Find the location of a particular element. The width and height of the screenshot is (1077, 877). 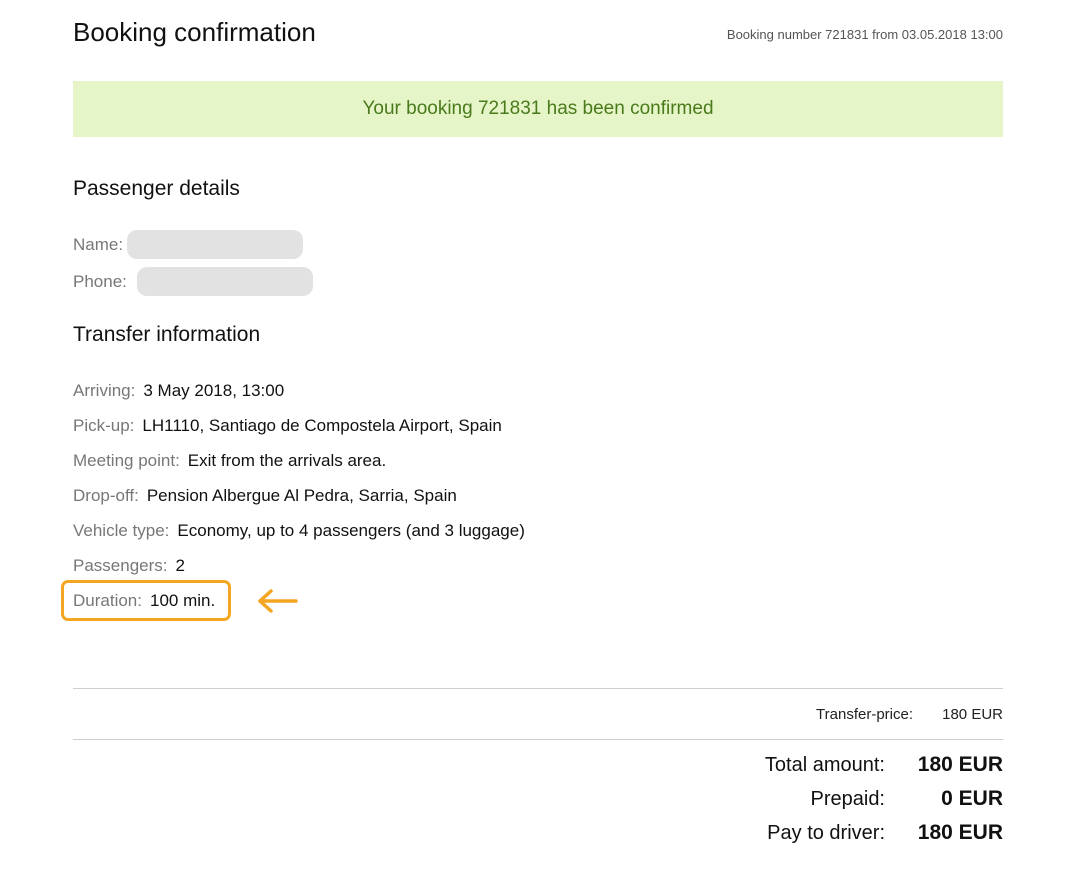

meeting-point-label: Meeting point: is located at coordinates (126, 460).